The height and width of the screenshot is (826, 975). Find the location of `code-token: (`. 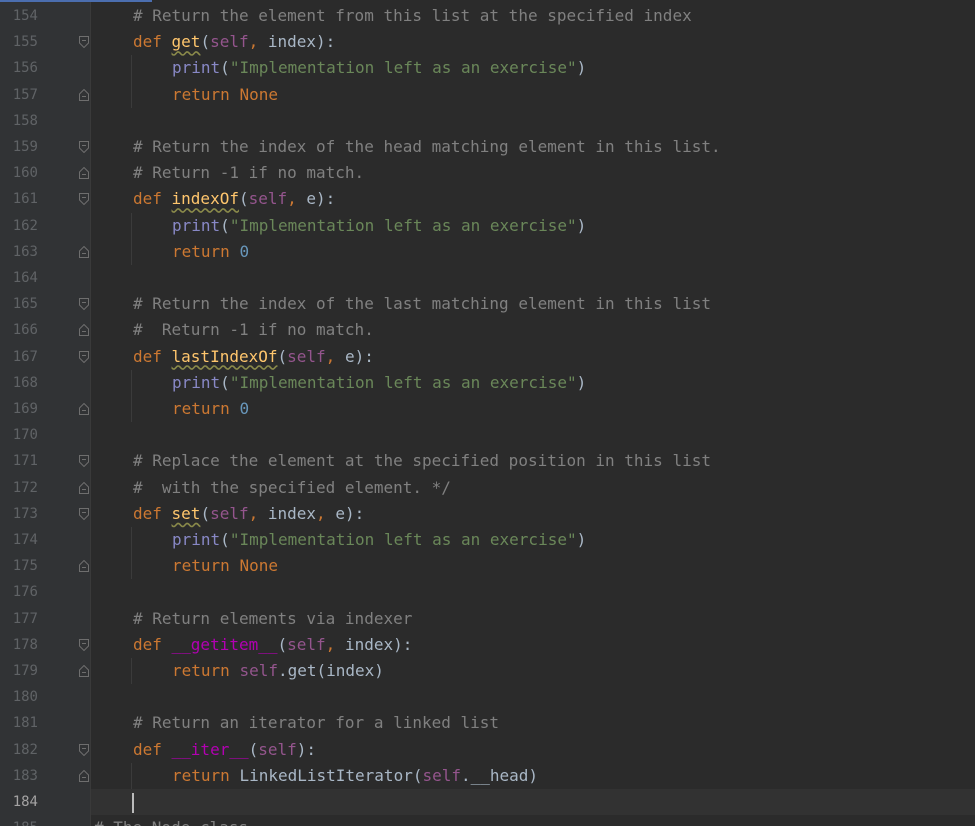

code-token: ( is located at coordinates (283, 356).